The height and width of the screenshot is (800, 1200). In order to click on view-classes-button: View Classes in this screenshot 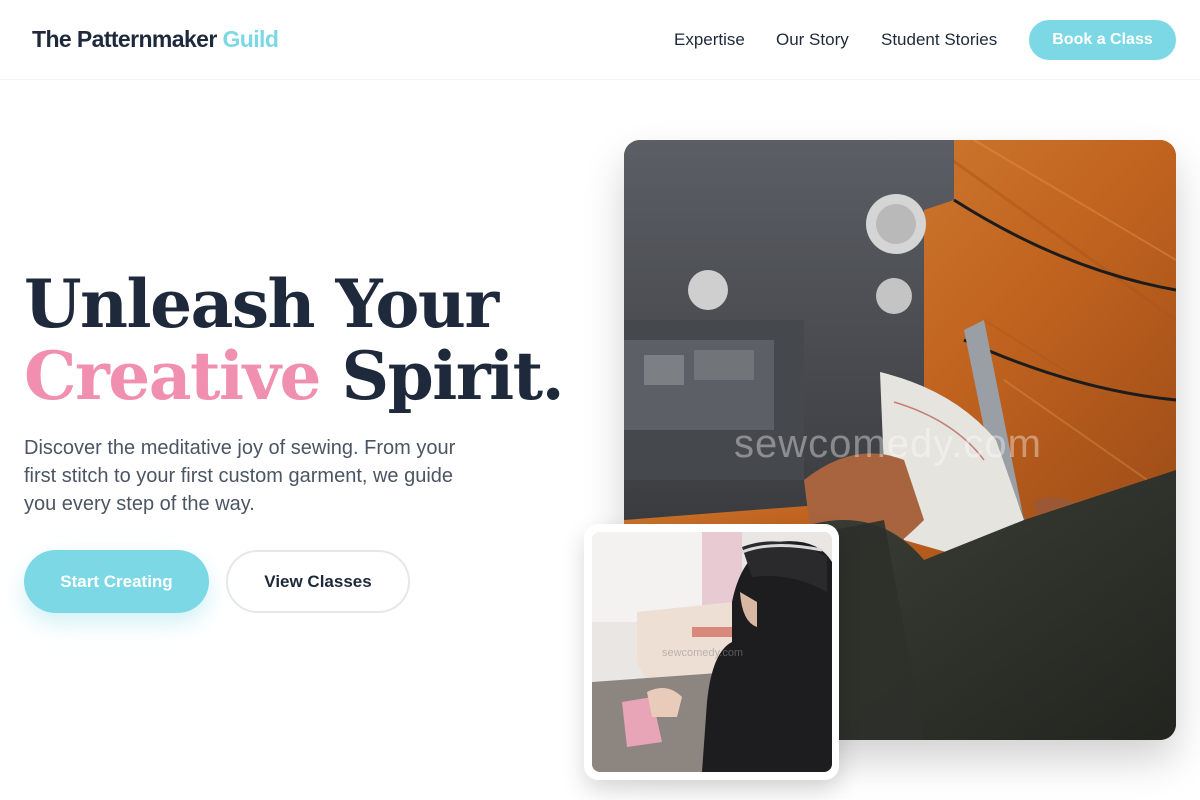, I will do `click(318, 581)`.